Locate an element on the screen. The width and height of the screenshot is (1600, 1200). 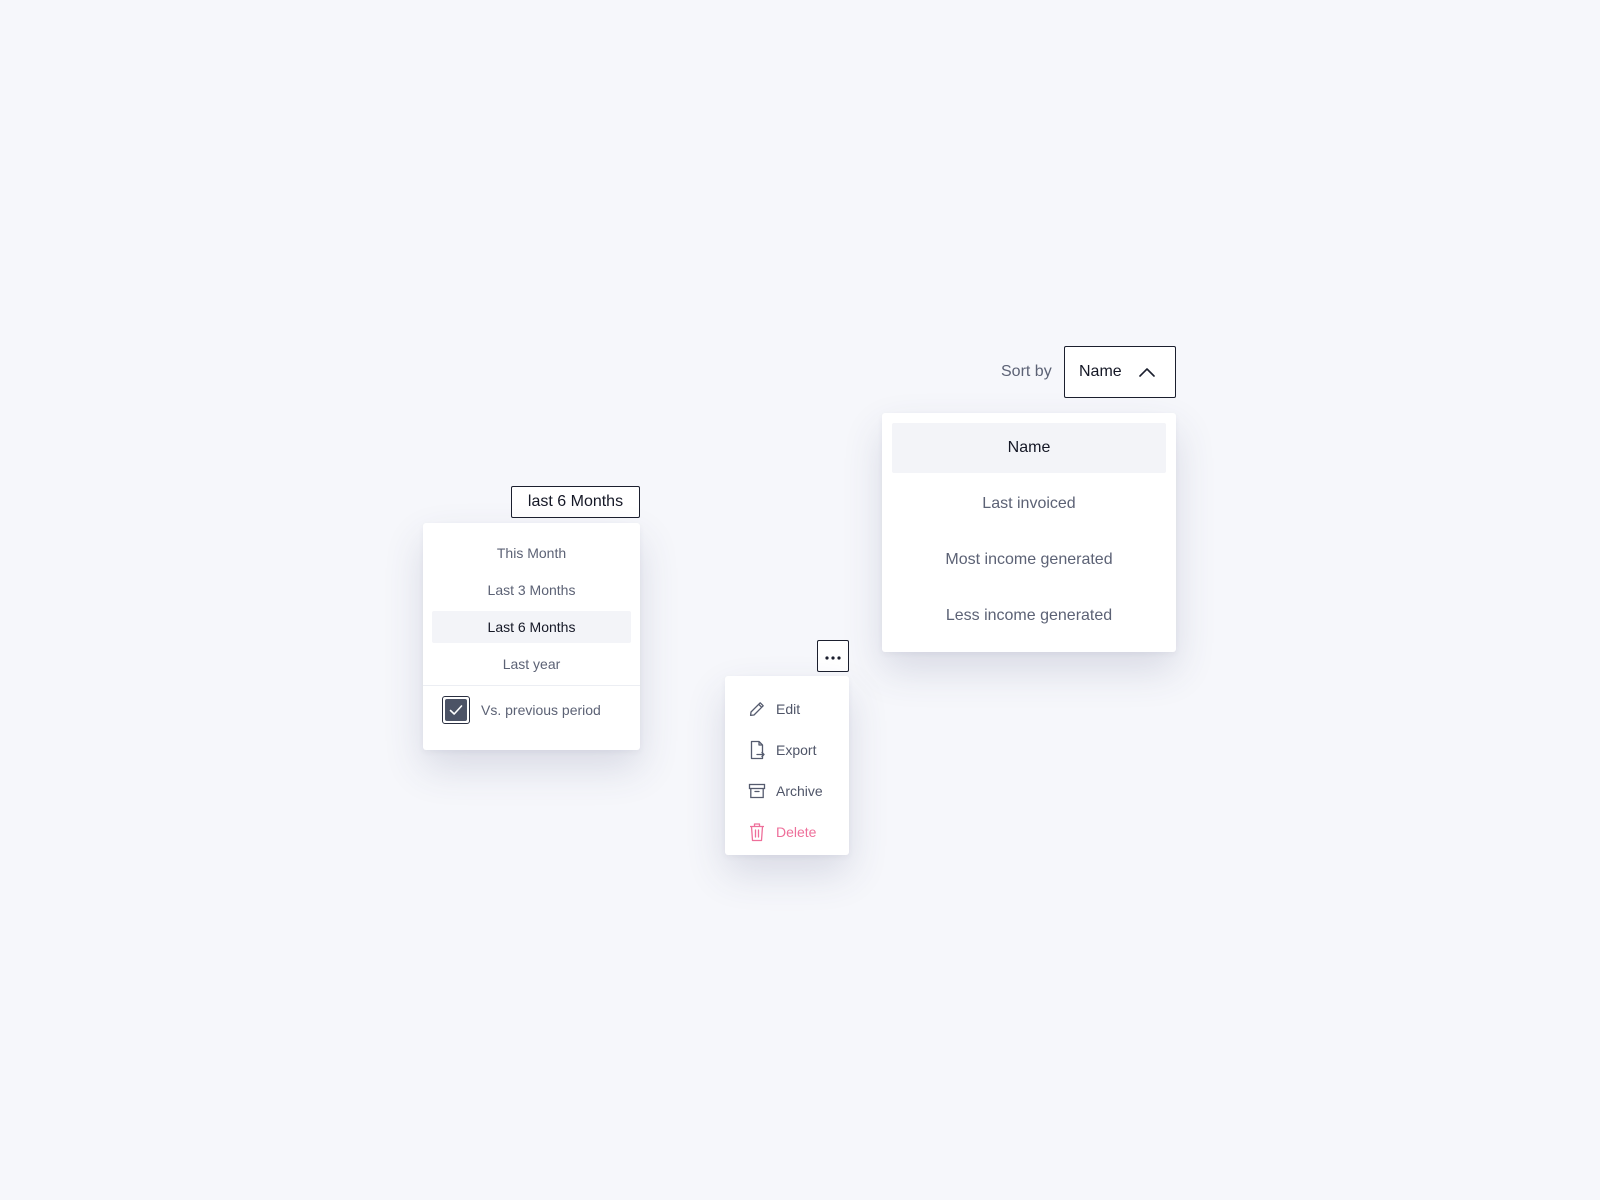
export-menu-item: Export is located at coordinates (787, 749).